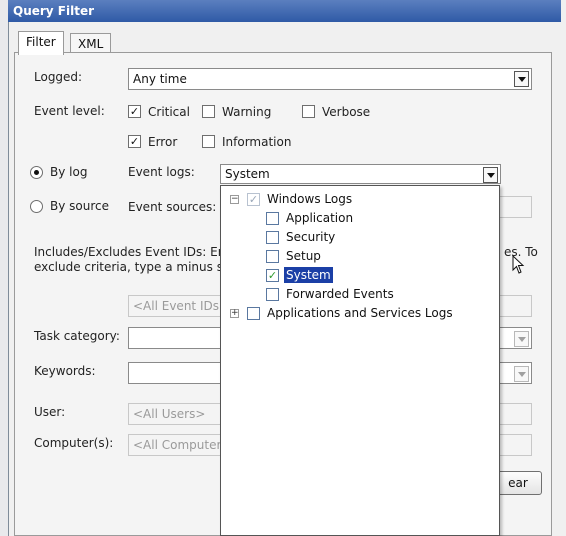  I want to click on windows-logs-checkbox: ✓, so click(253, 199).